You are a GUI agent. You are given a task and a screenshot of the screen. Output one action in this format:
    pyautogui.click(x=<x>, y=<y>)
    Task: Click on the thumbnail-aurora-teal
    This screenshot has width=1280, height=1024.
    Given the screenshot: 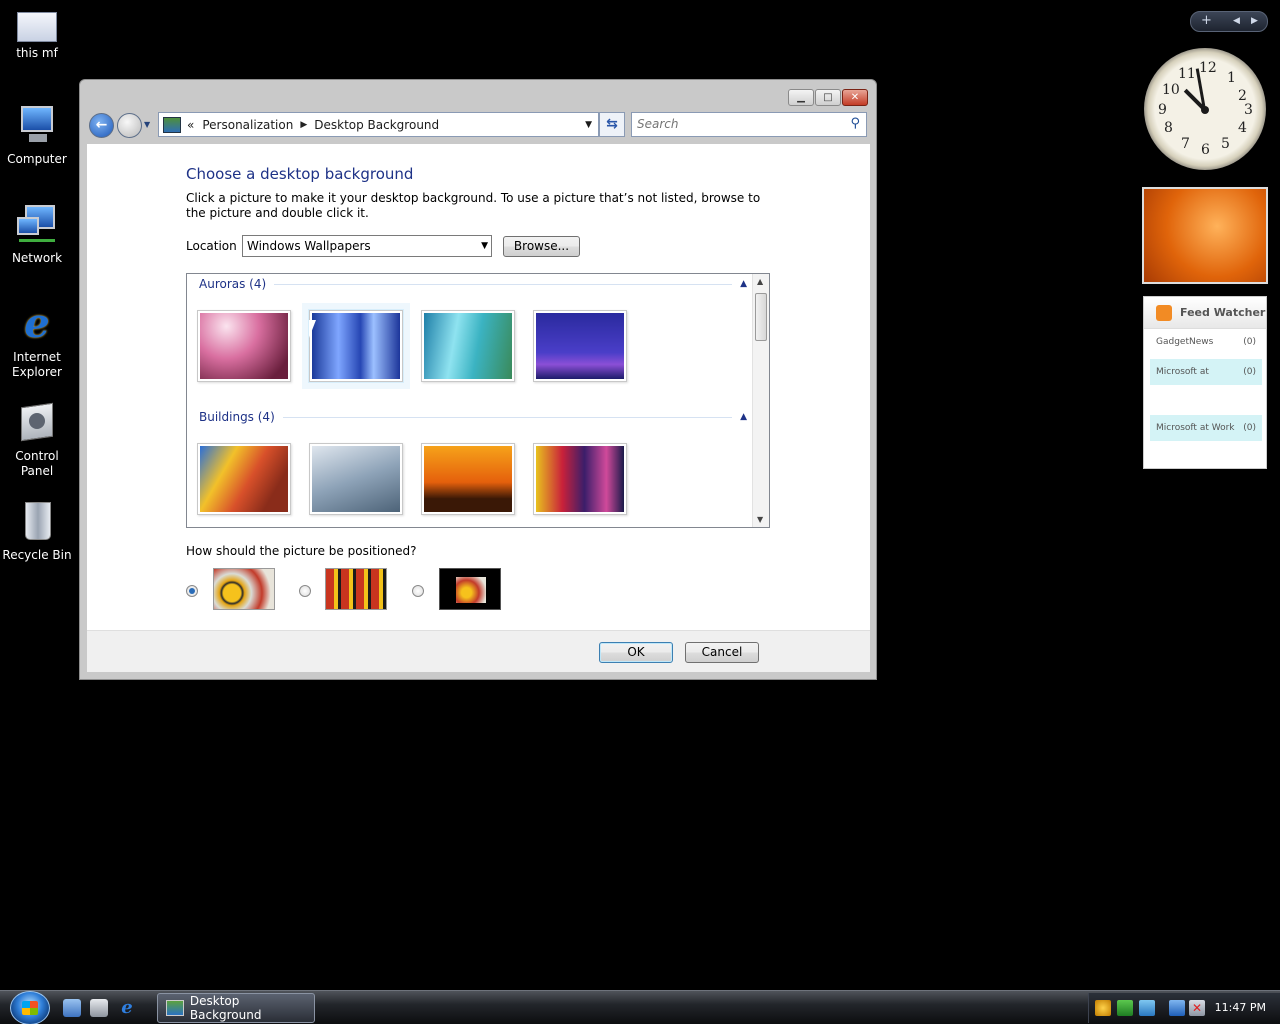 What is the action you would take?
    pyautogui.click(x=468, y=346)
    